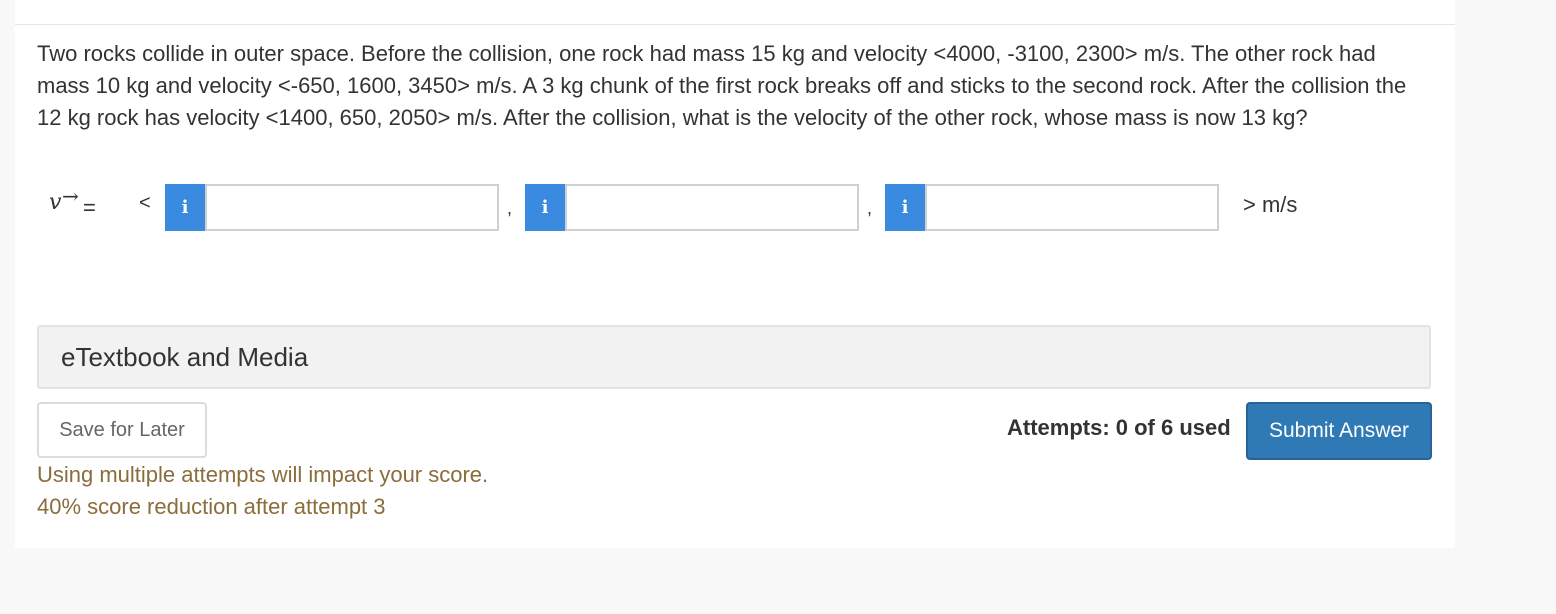  I want to click on submit-answer-button: Submit Answer, so click(1339, 431).